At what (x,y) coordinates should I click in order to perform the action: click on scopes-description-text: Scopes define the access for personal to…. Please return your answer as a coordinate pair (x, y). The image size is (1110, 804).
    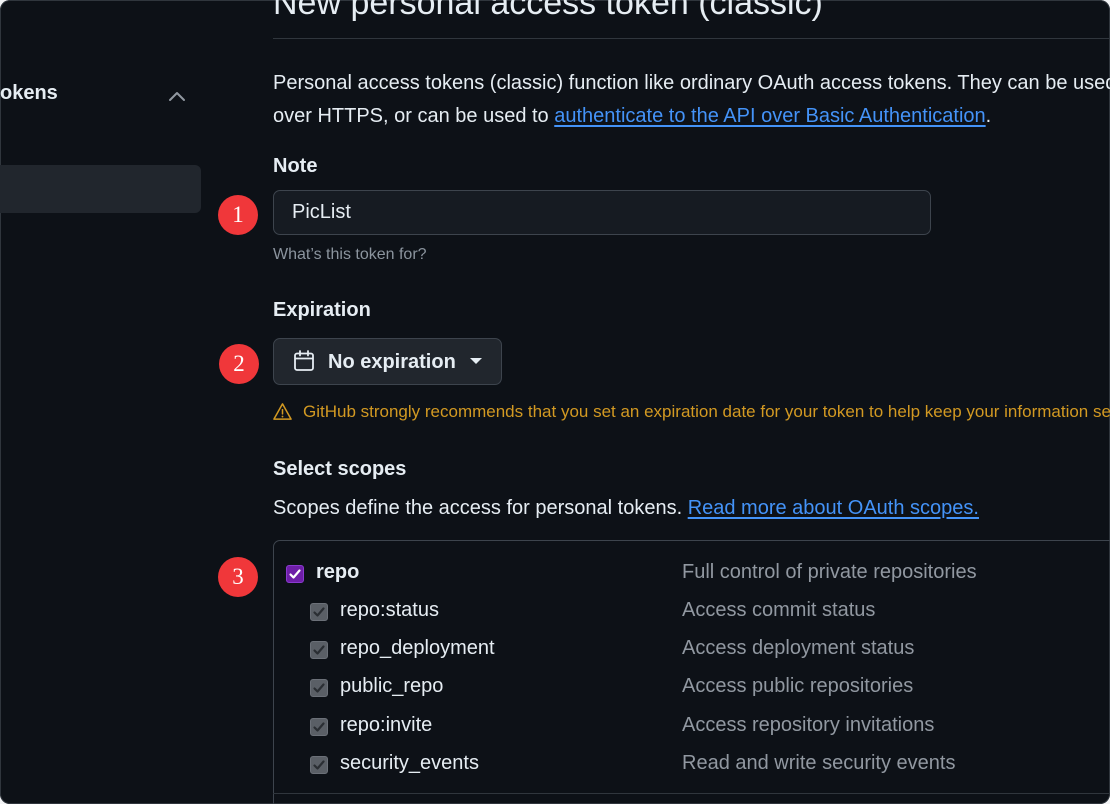
    Looking at the image, I should click on (480, 508).